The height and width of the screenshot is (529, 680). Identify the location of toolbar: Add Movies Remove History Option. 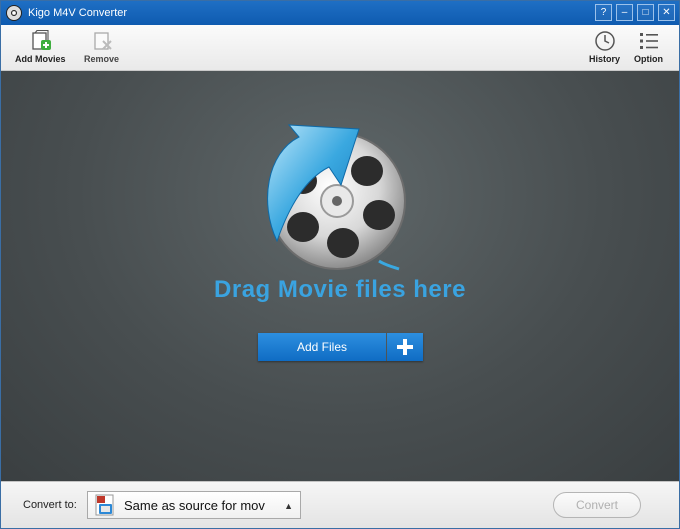
(340, 48).